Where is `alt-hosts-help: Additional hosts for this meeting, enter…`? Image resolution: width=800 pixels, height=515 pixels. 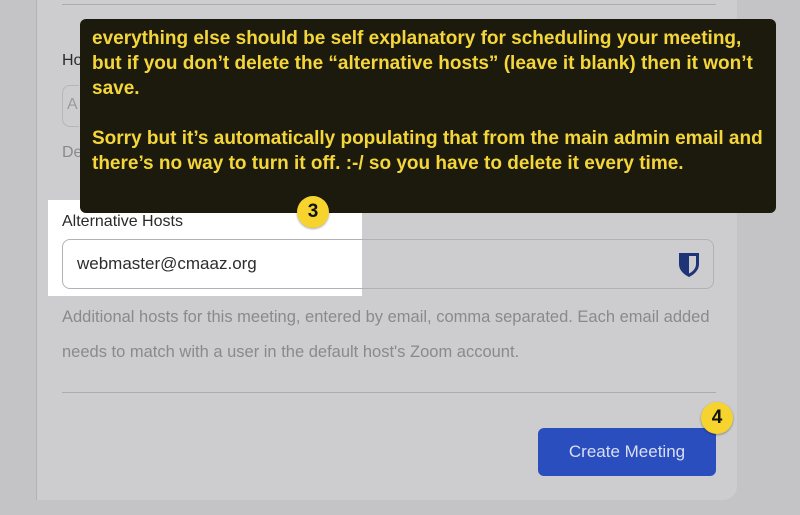 alt-hosts-help: Additional hosts for this meeting, enter… is located at coordinates (386, 334).